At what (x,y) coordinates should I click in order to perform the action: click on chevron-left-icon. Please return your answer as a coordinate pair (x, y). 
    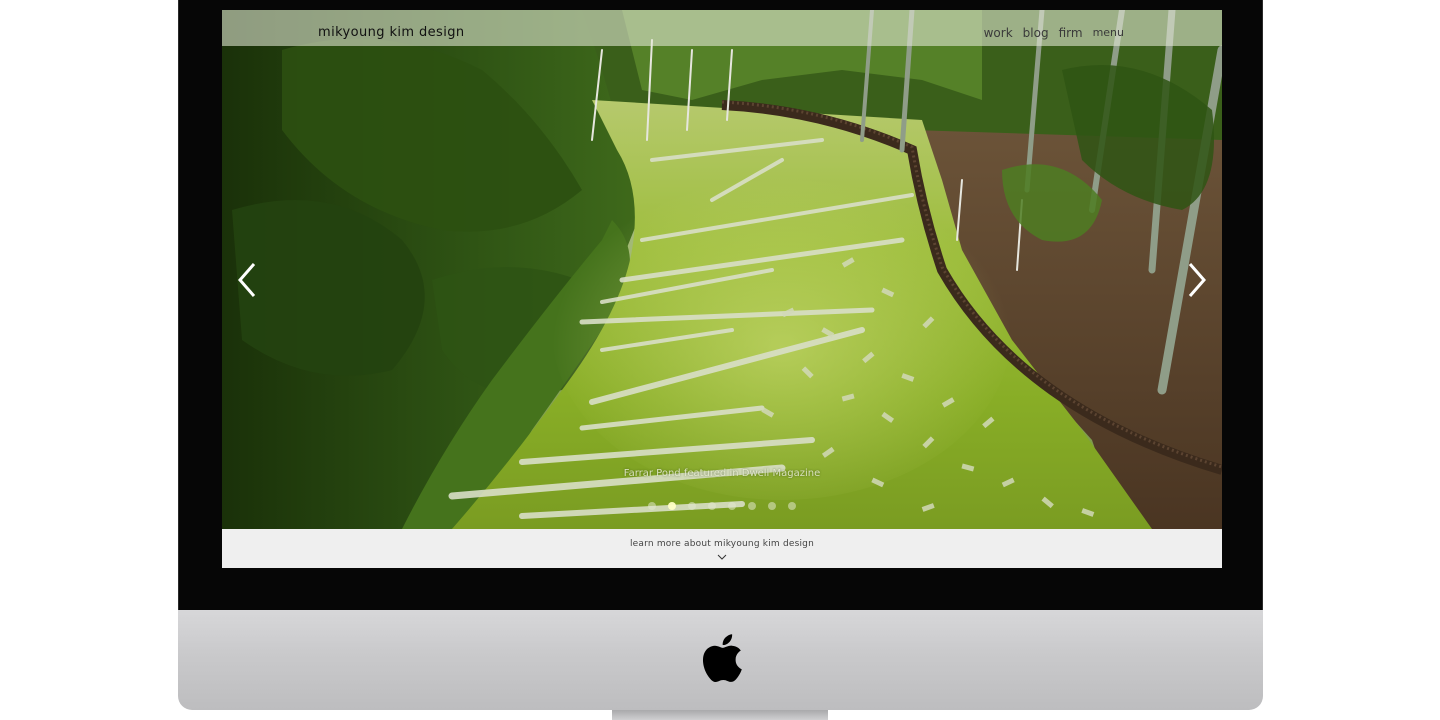
    Looking at the image, I should click on (247, 280).